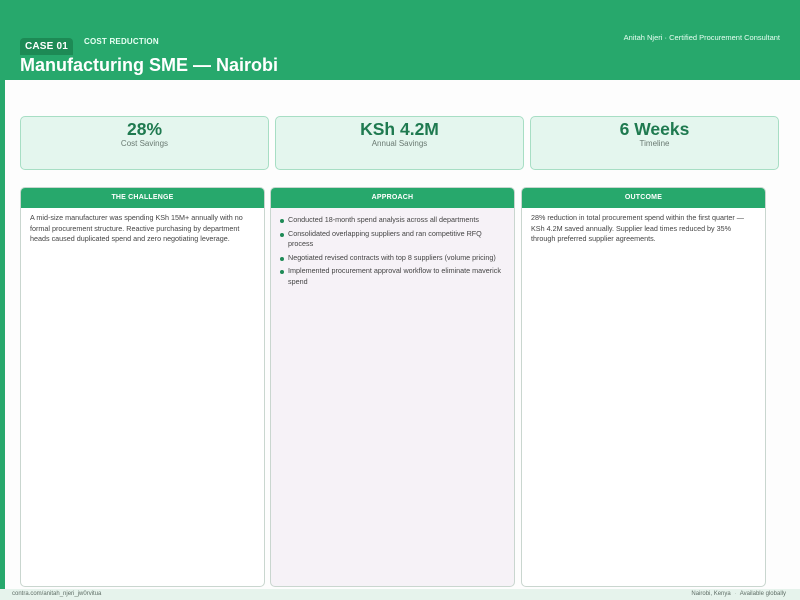 Image resolution: width=800 pixels, height=600 pixels. I want to click on stat-label: Annual Savings, so click(399, 143).